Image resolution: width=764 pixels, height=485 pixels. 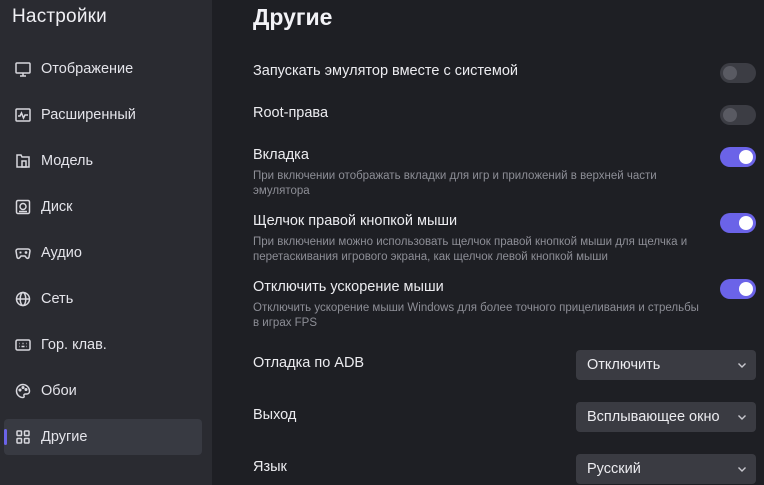 I want to click on sidebar-item-label: Обои, so click(x=59, y=391).